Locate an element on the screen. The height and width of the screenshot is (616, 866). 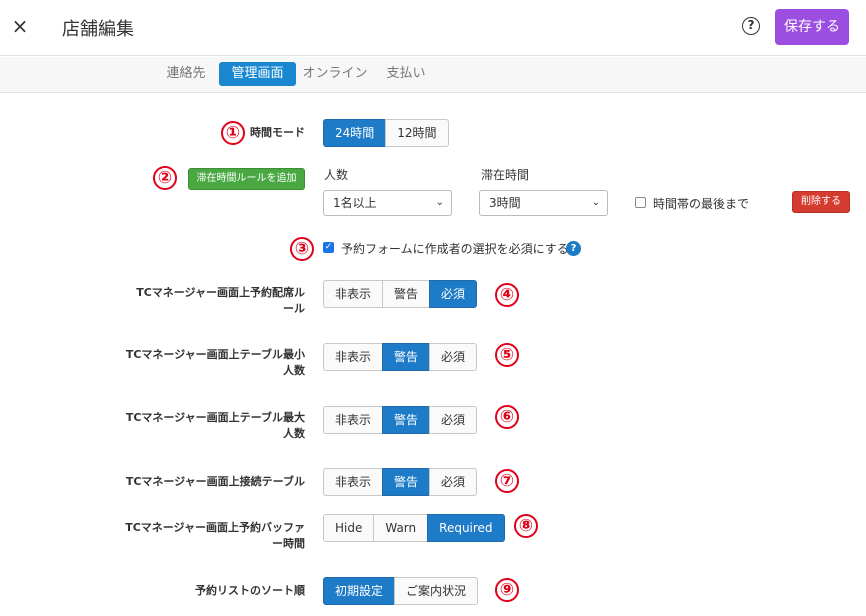
sort-order-label: 予約リストのソート順 is located at coordinates (250, 590).